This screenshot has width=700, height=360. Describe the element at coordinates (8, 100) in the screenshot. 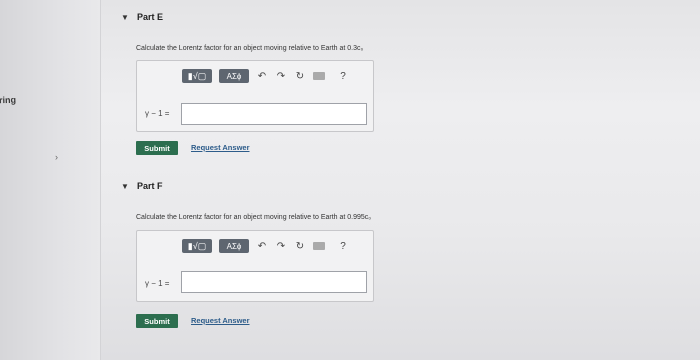

I see `sidebar-label: ring` at that location.